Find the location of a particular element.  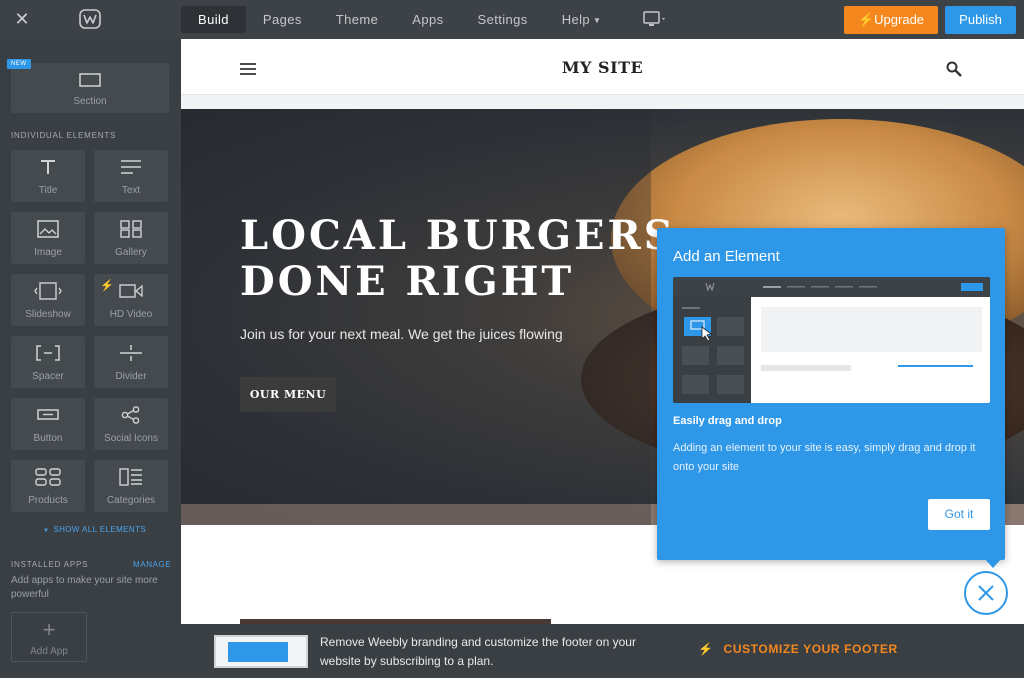

tab-build-label: Build is located at coordinates (213, 19).